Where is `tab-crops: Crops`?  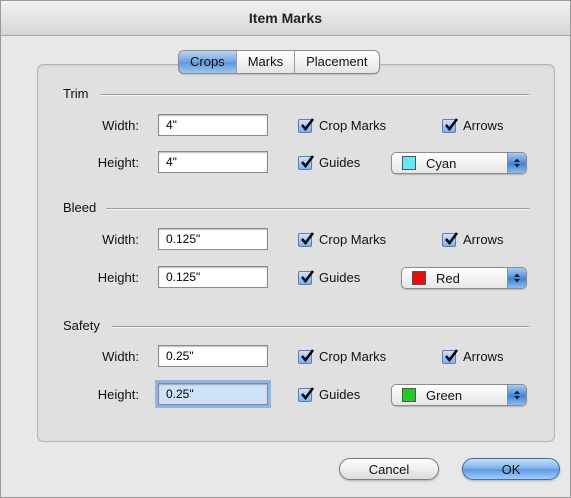
tab-crops: Crops is located at coordinates (208, 62).